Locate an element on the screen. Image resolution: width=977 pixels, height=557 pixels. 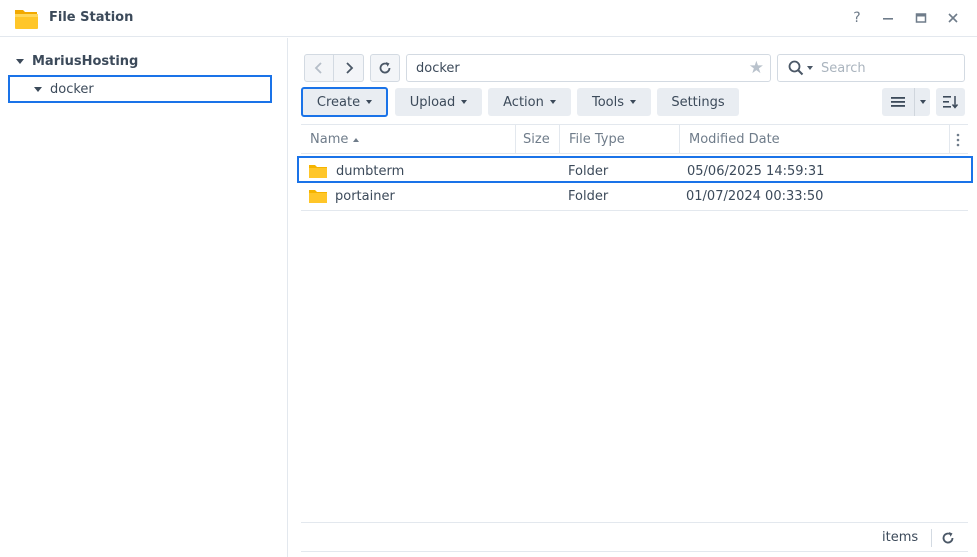
status-bar: items is located at coordinates (634, 537).